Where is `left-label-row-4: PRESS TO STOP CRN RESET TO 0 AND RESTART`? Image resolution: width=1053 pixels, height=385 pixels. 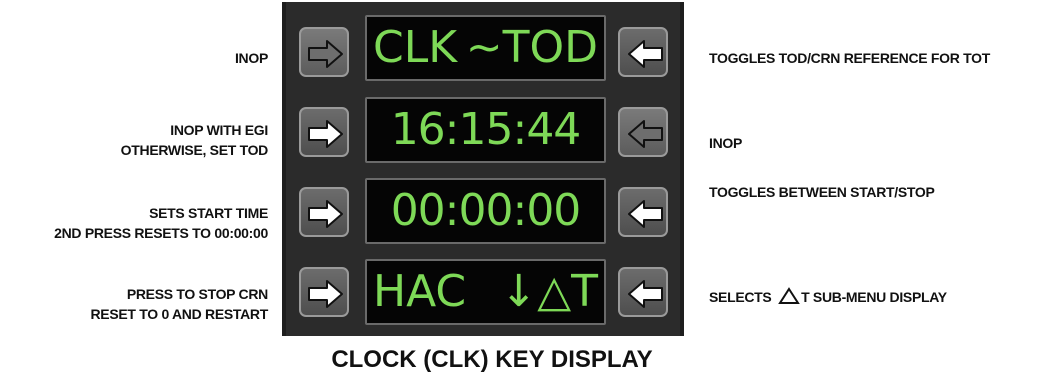
left-label-row-4: PRESS TO STOP CRN RESET TO 0 AND RESTART is located at coordinates (180, 304).